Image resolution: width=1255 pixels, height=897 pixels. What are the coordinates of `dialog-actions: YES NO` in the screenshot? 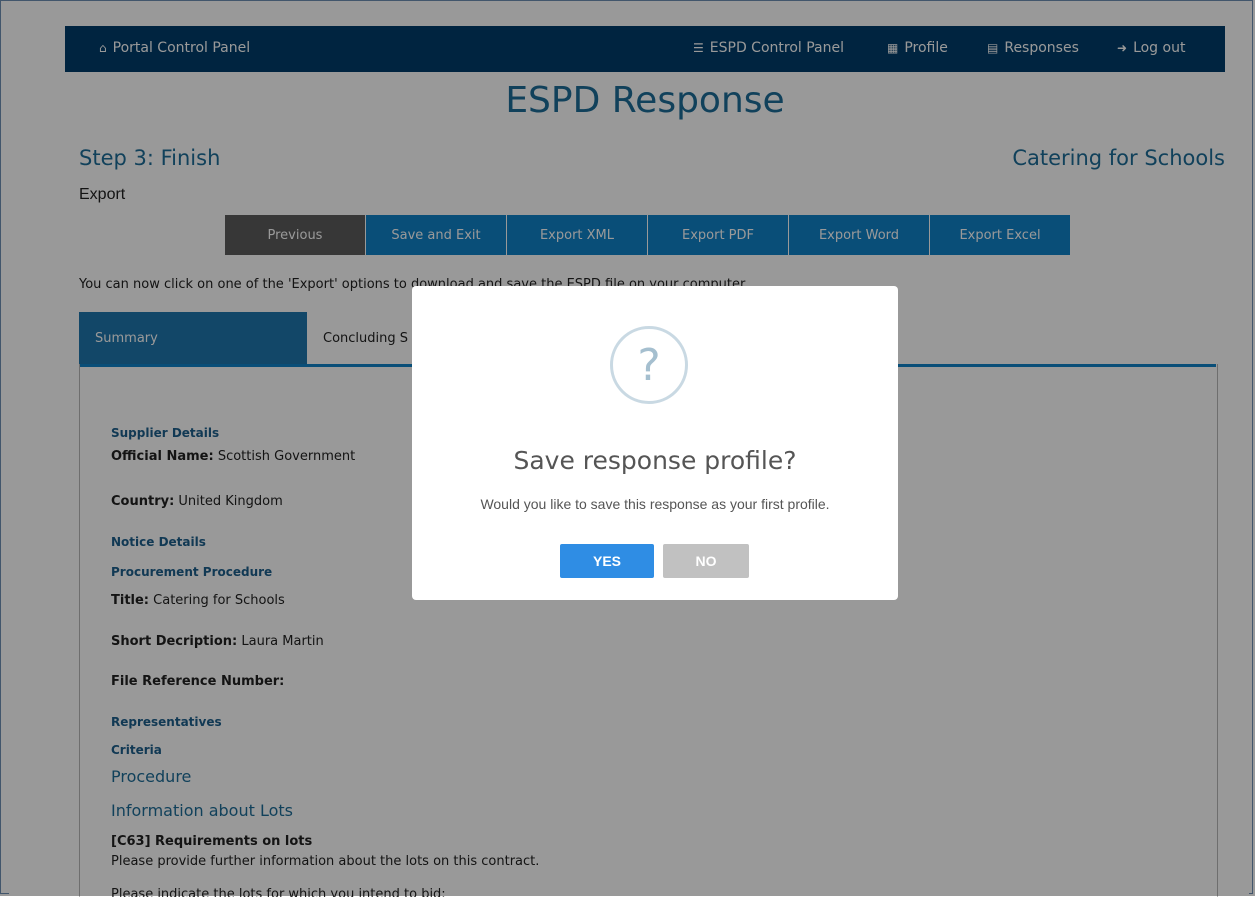 It's located at (654, 561).